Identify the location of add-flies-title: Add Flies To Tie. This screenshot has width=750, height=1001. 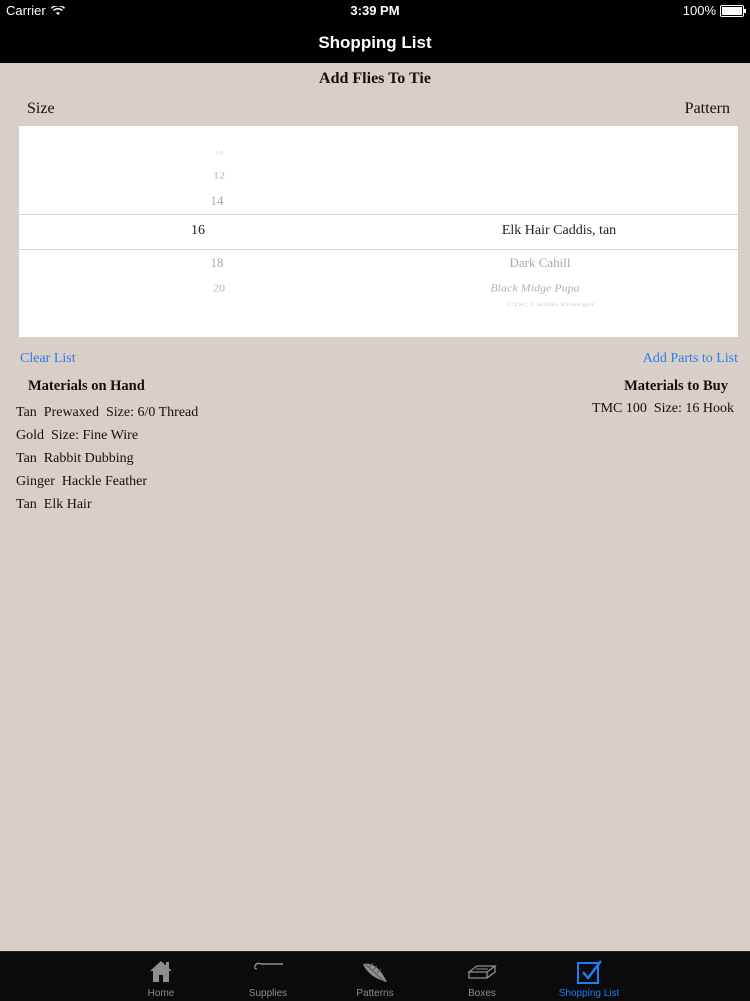
(375, 78).